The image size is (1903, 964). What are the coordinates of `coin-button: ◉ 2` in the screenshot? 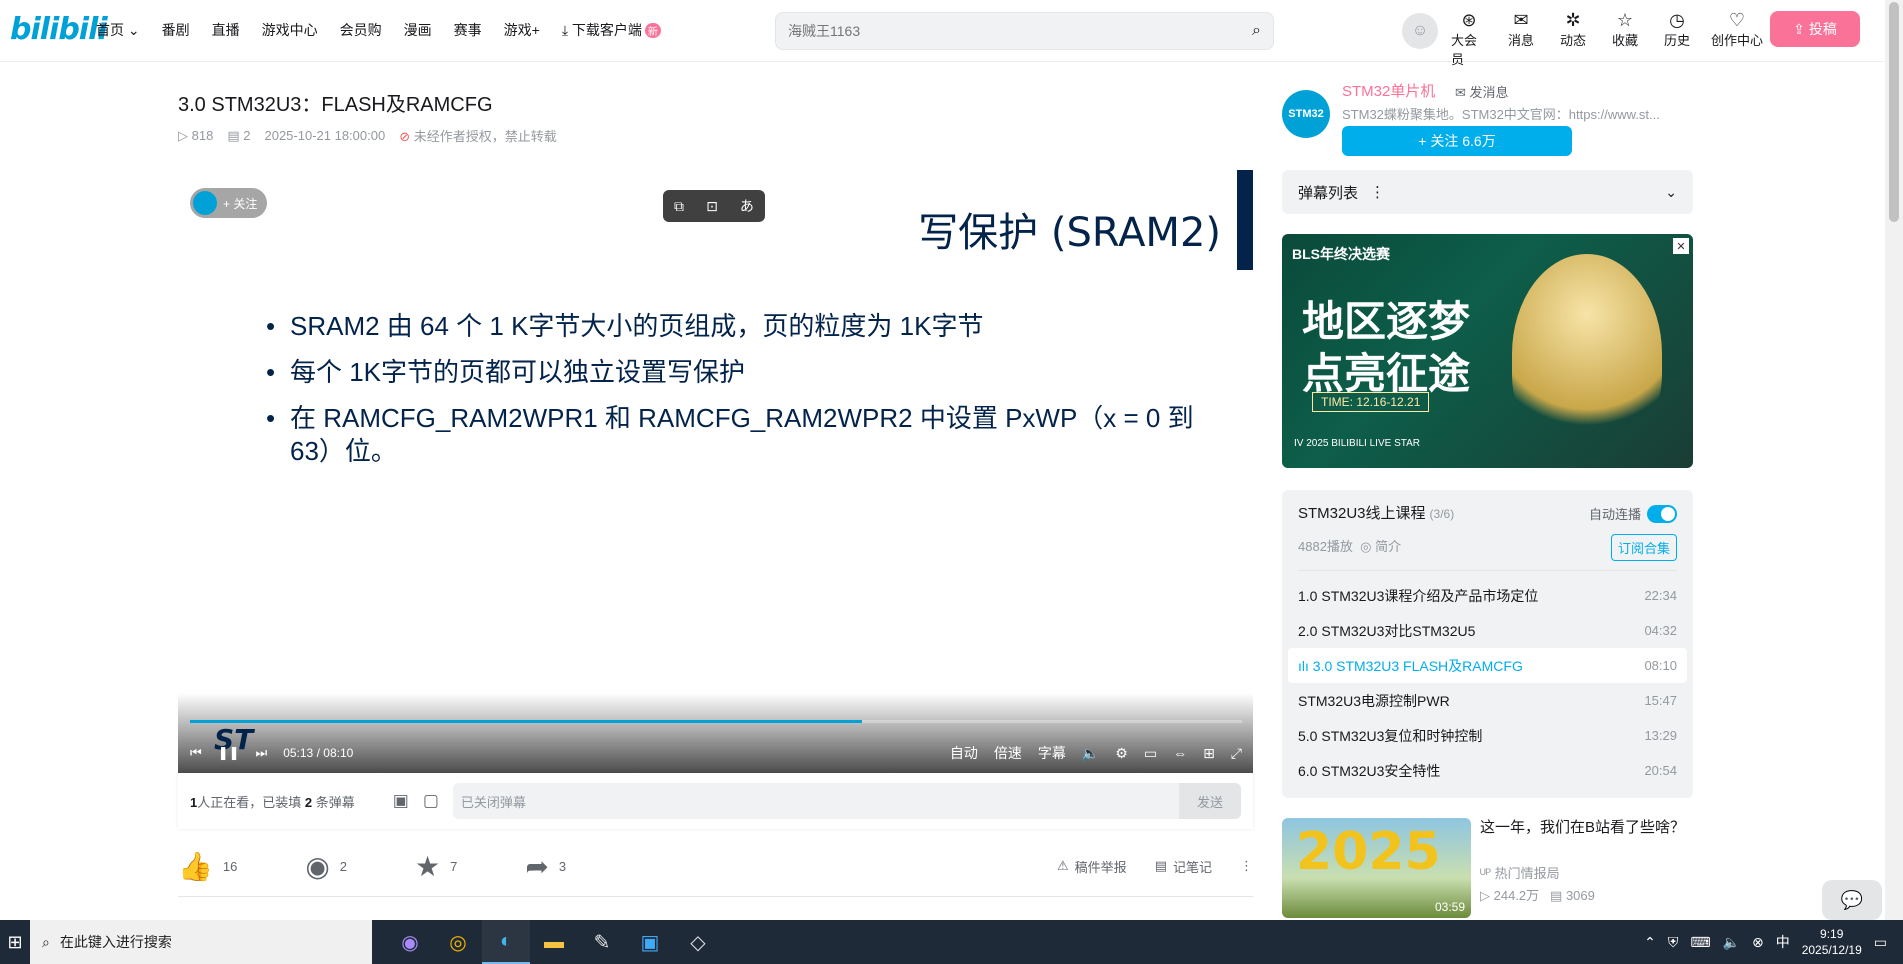 It's located at (326, 866).